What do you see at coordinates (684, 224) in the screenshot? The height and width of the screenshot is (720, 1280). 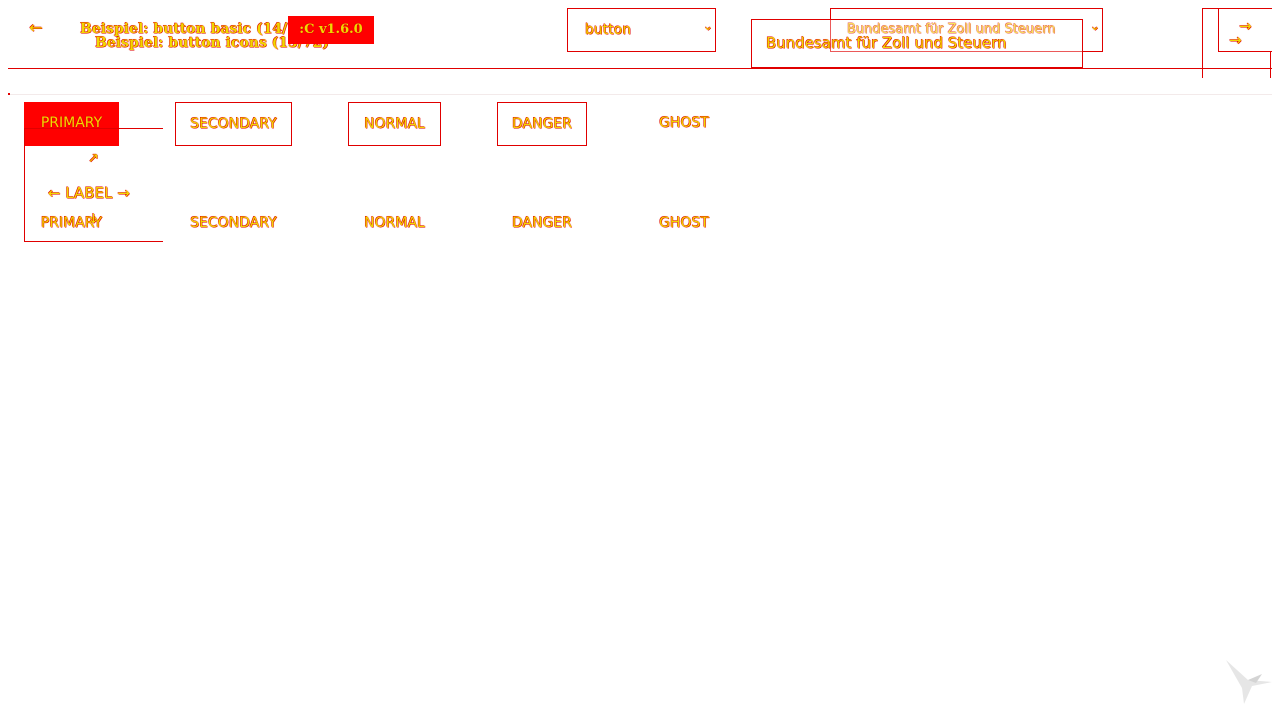 I see `ghost-button-secondary-row: GHOST` at bounding box center [684, 224].